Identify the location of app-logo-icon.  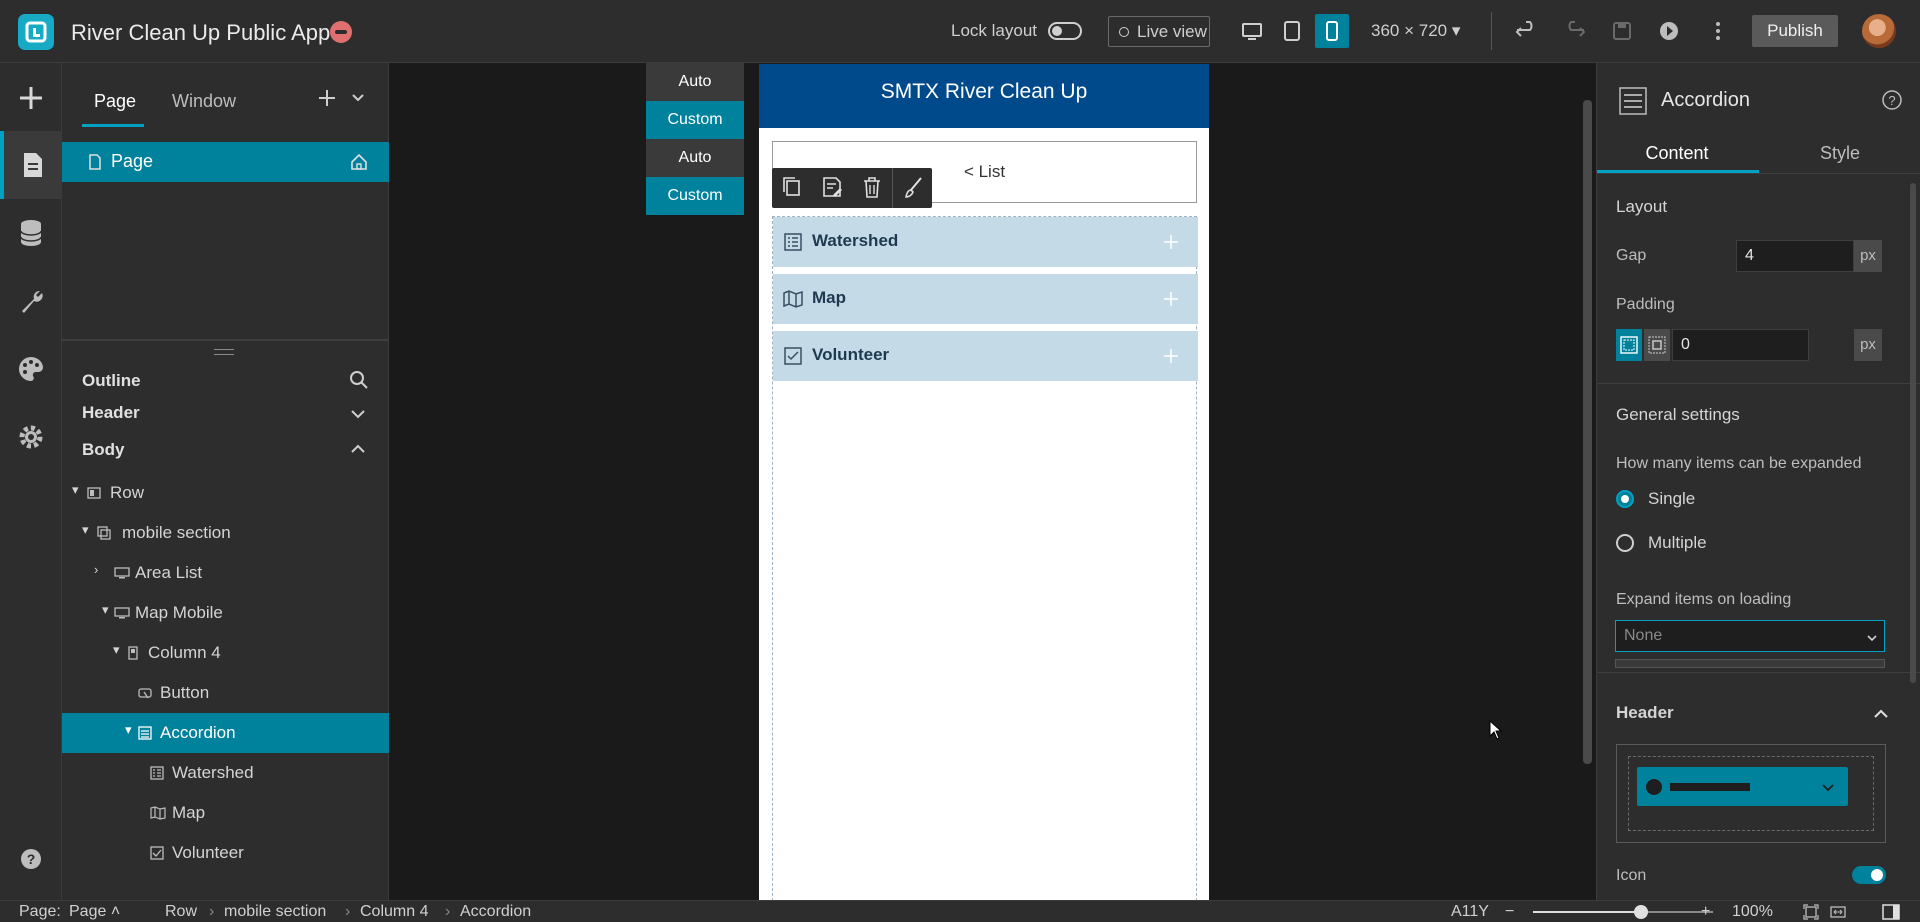
(36, 32).